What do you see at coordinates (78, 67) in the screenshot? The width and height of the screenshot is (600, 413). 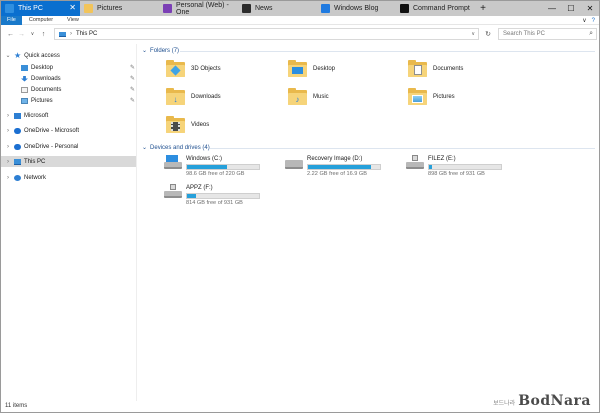 I see `sidebar-item-desktop: Desktop ✎` at bounding box center [78, 67].